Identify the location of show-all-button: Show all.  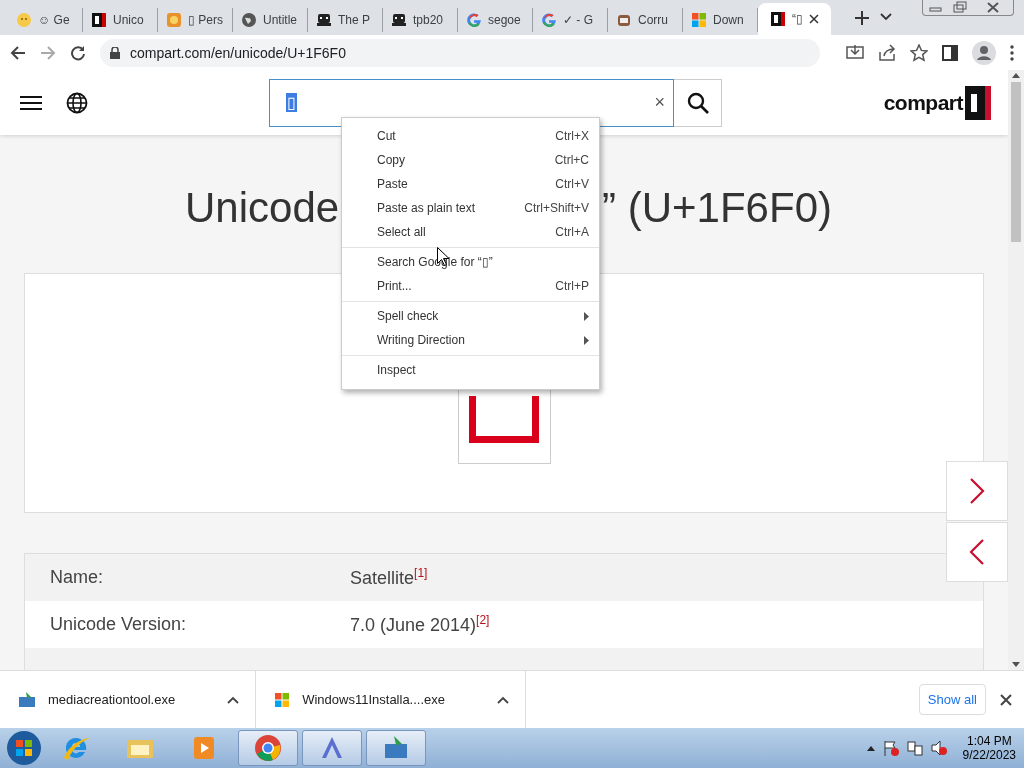
(952, 699).